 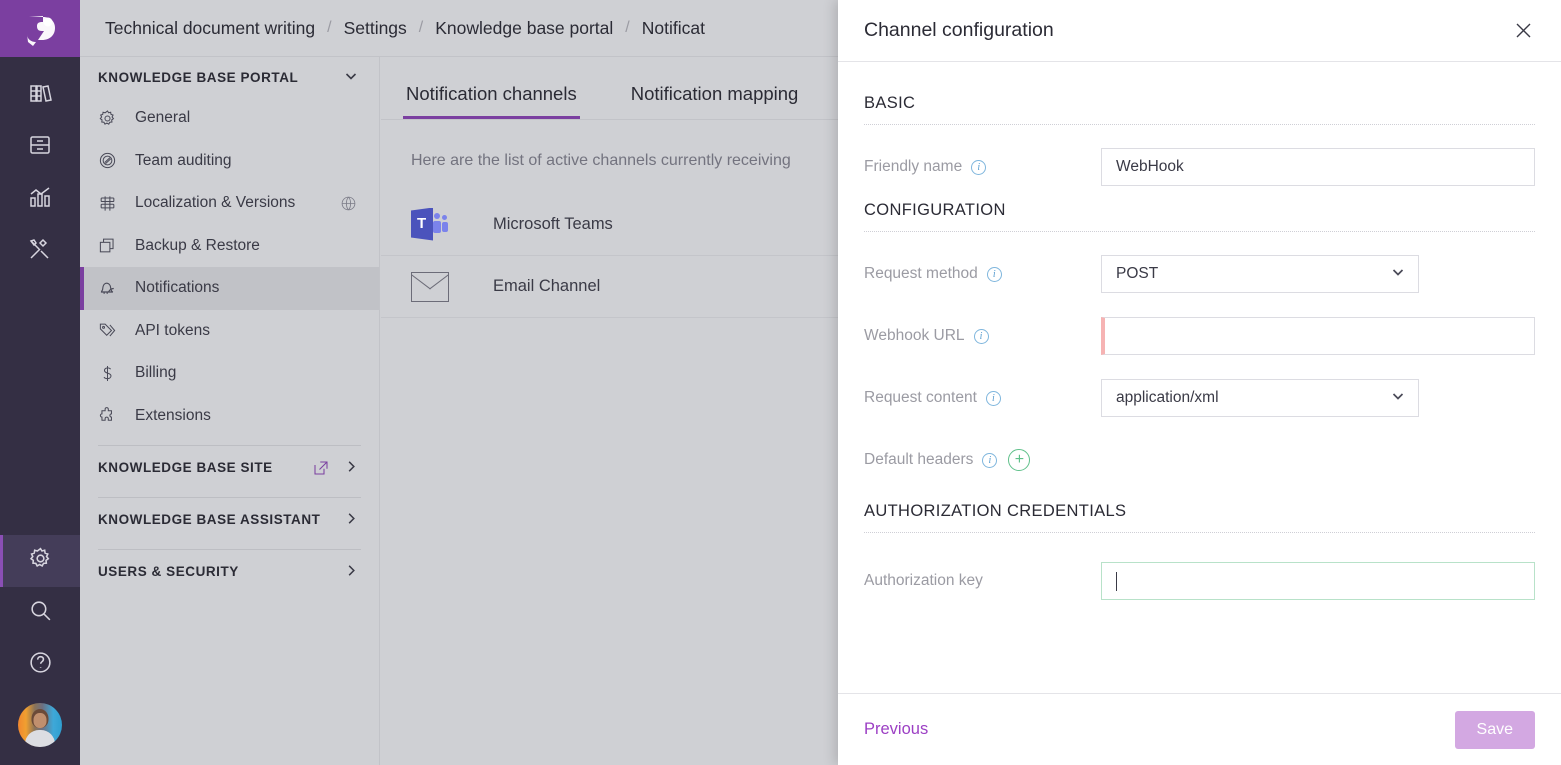 I want to click on user-avatar, so click(x=40, y=725).